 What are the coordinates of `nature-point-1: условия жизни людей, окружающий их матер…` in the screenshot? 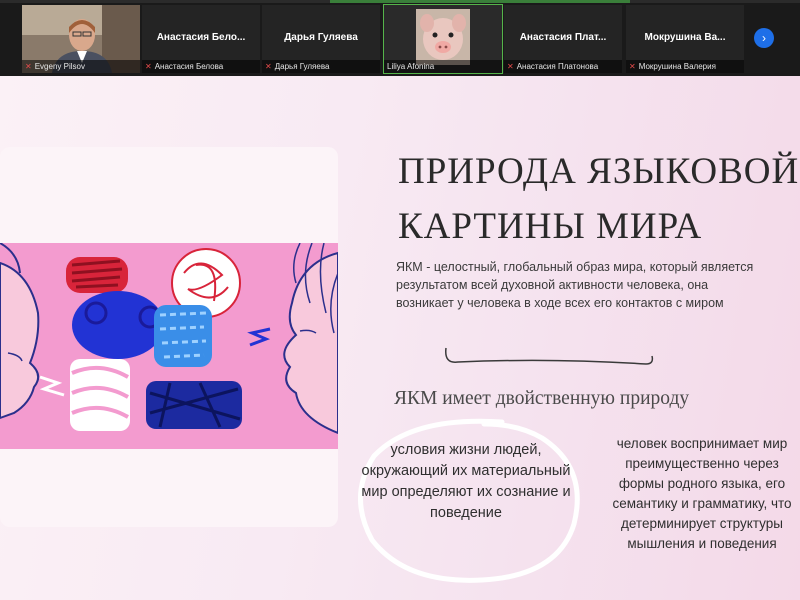 It's located at (466, 481).